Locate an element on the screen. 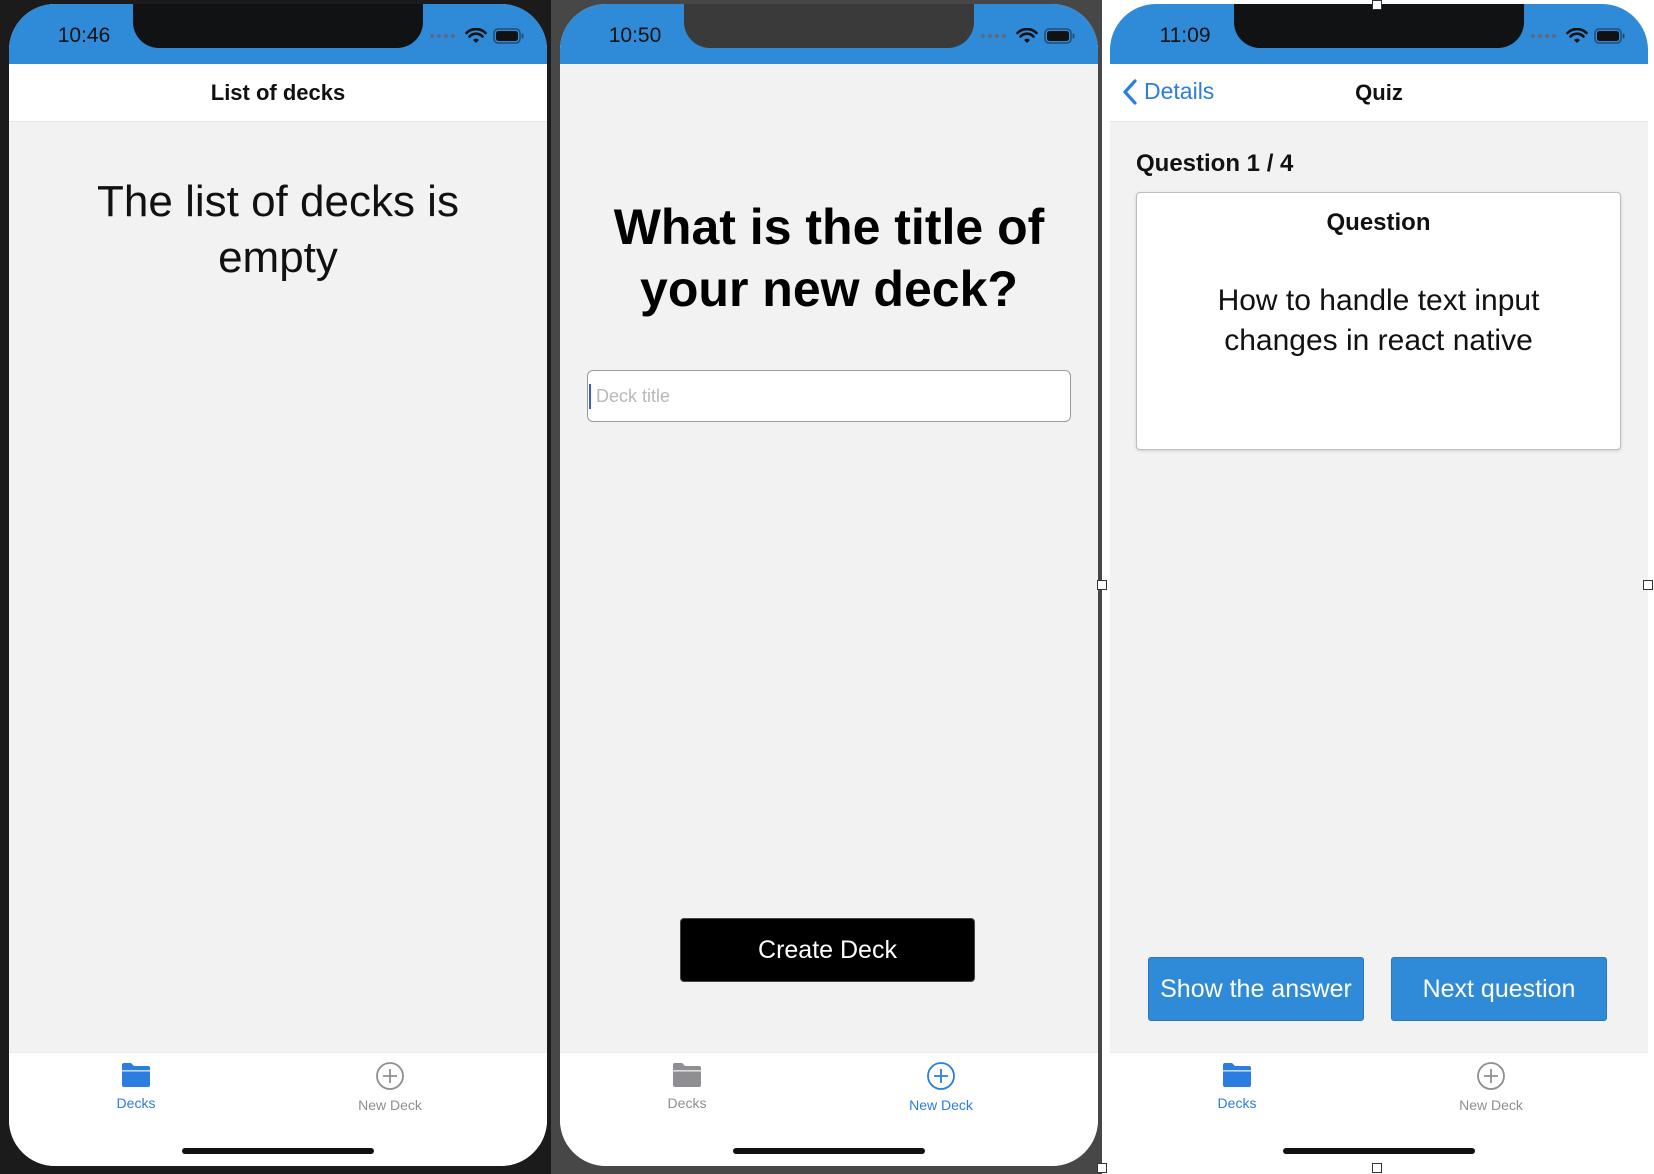  status-time: 11:09 is located at coordinates (1185, 35).